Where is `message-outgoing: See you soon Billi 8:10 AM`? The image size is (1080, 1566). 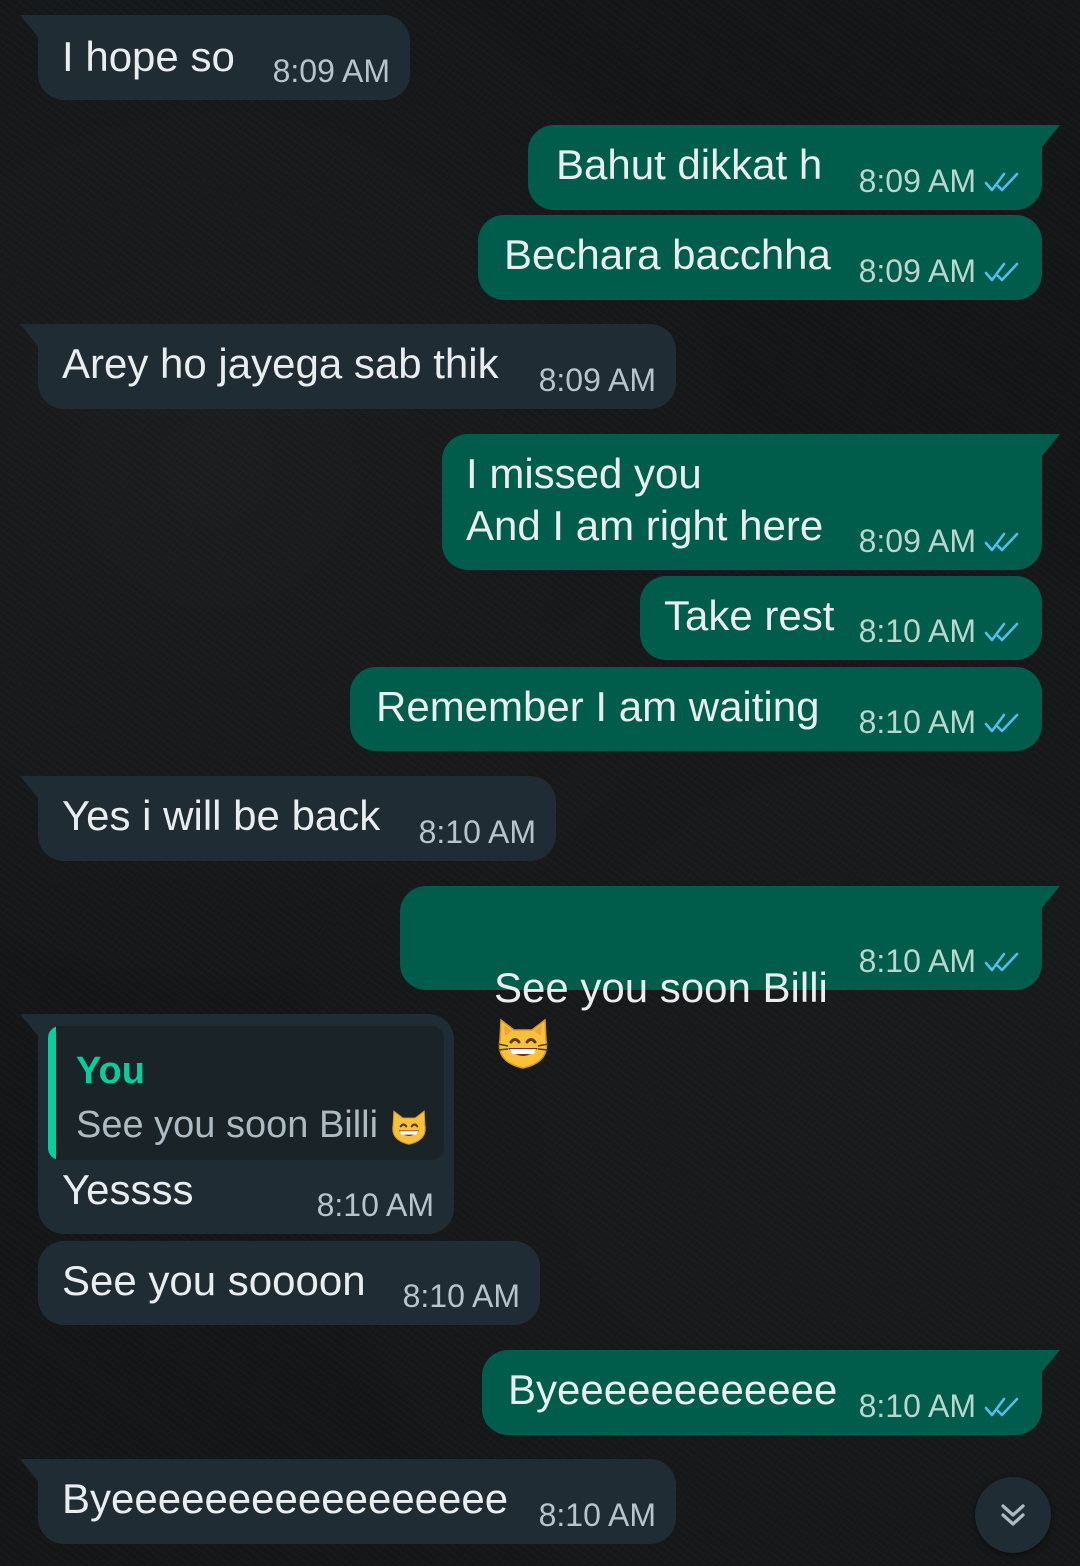
message-outgoing: See you soon Billi 8:10 AM is located at coordinates (730, 977).